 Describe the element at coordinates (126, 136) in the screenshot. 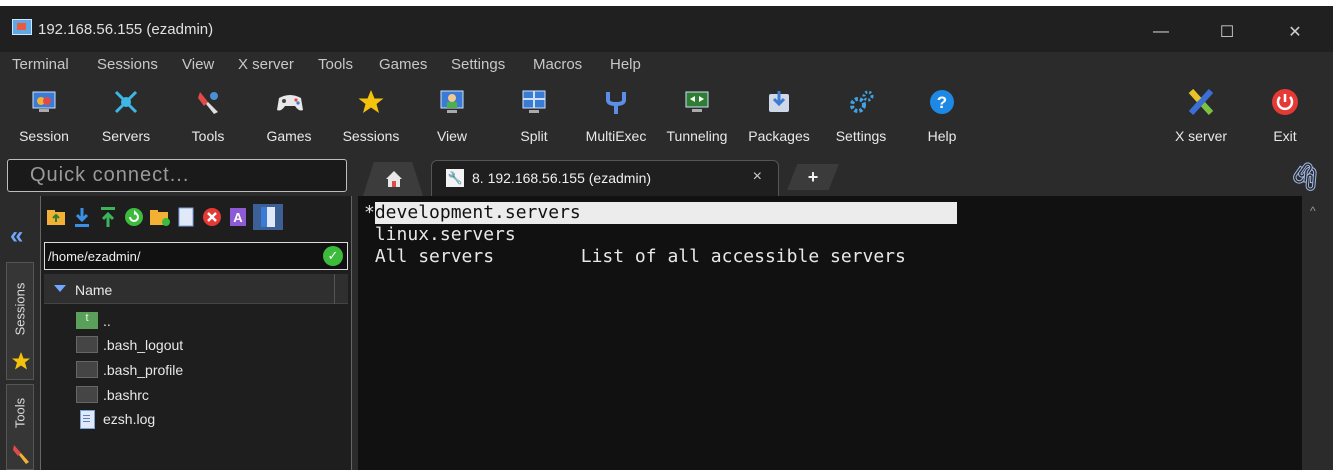

I see `servers-label: Servers` at that location.